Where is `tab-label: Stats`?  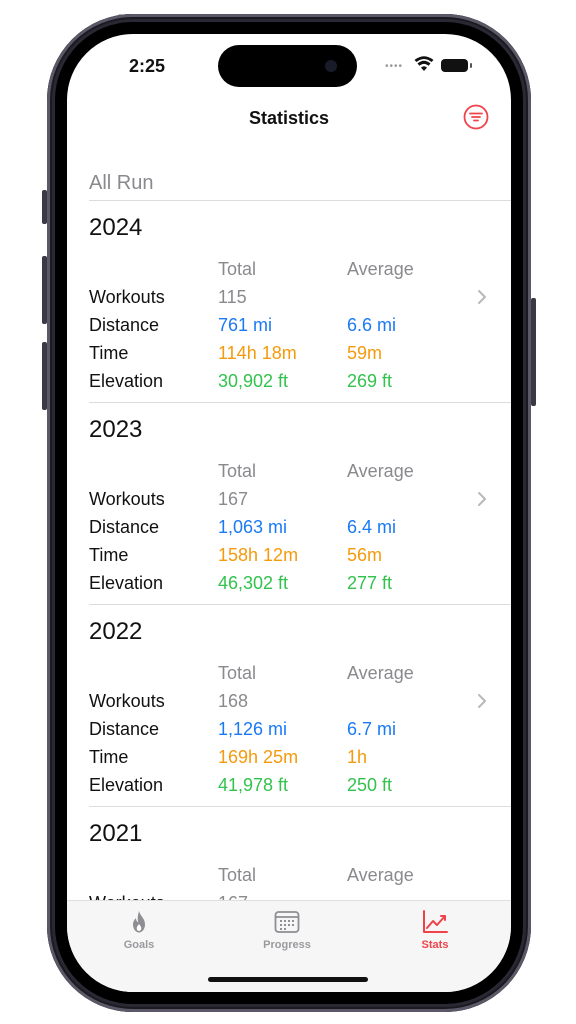 tab-label: Stats is located at coordinates (435, 945).